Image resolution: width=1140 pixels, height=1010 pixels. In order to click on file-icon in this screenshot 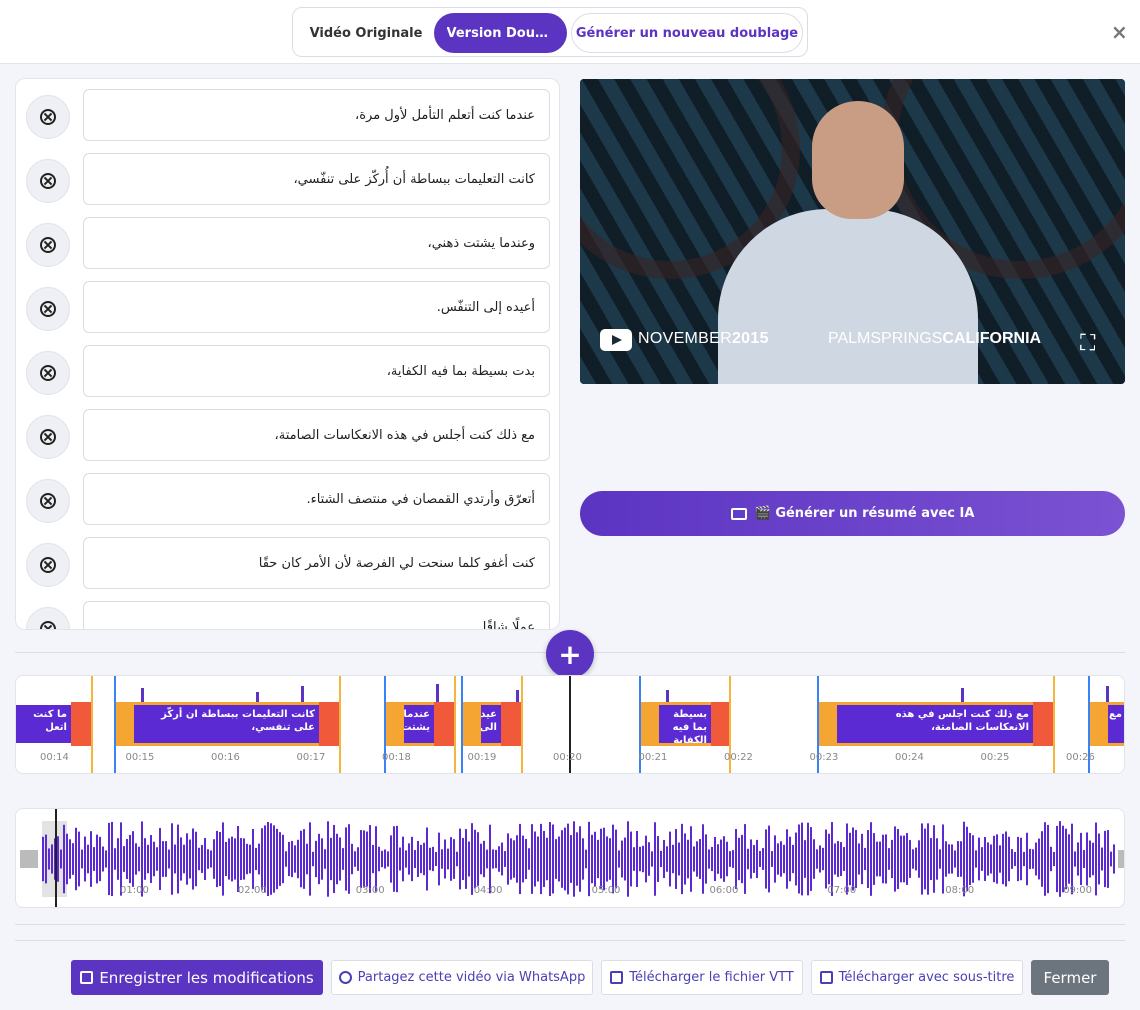, I will do `click(617, 977)`.